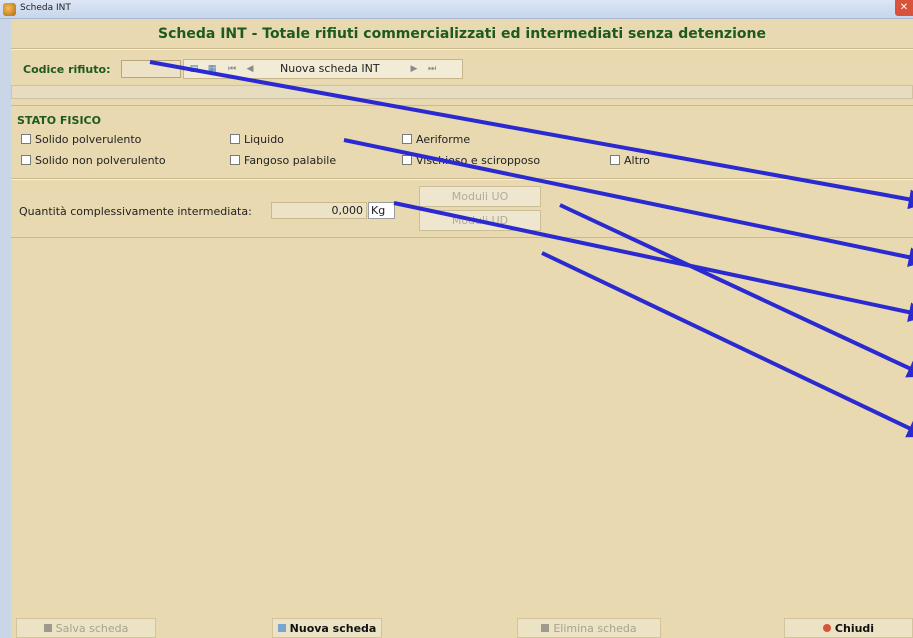 This screenshot has width=913, height=638. I want to click on checkbox-label: Fangoso palabile, so click(290, 160).